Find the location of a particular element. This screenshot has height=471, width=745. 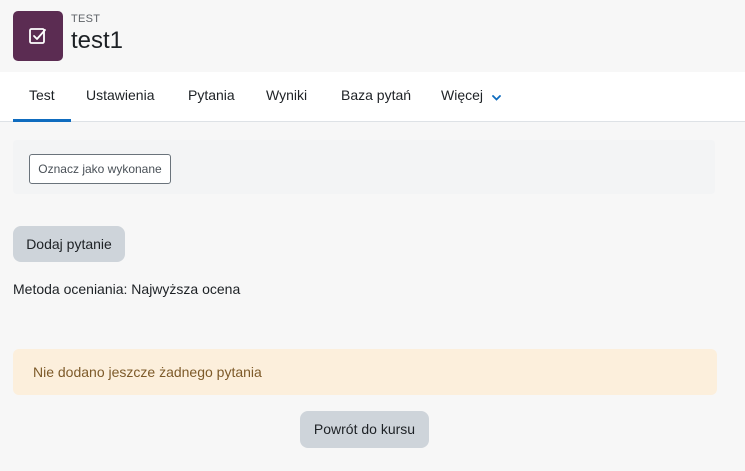

page-title: test1 is located at coordinates (97, 40).